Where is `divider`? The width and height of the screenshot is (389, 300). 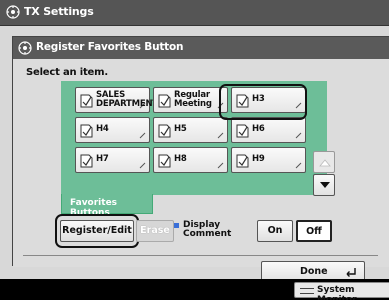
divider is located at coordinates (200, 255).